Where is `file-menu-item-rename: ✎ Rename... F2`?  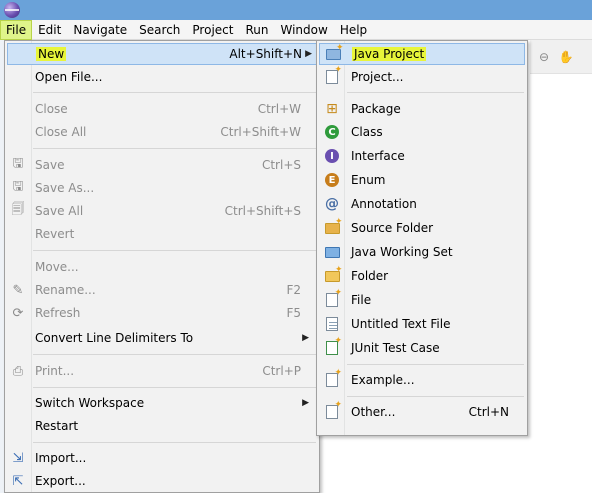
file-menu-item-rename: ✎ Rename... F2 is located at coordinates (162, 290).